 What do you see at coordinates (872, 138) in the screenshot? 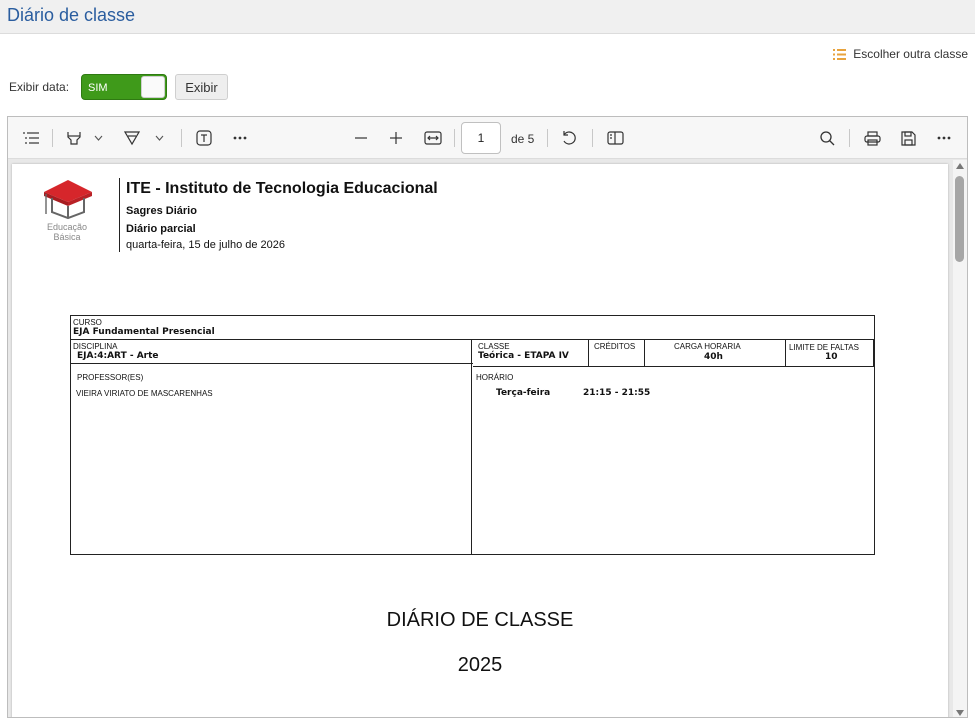
I see `print-icon` at bounding box center [872, 138].